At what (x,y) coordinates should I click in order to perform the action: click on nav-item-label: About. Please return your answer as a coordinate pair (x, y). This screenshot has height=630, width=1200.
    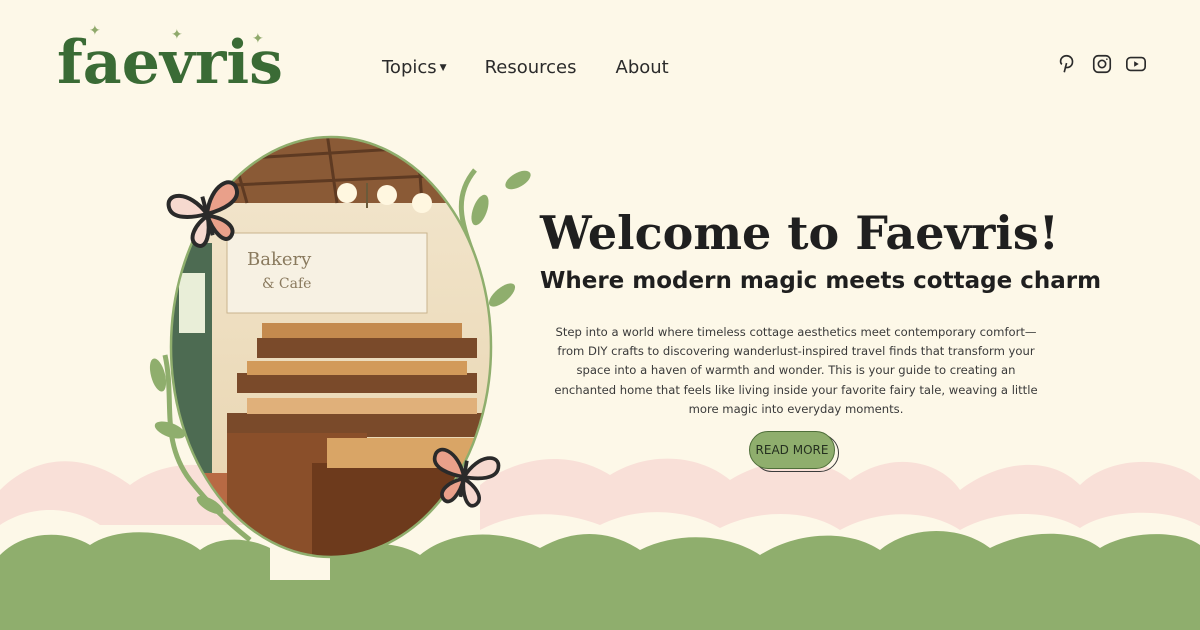
    Looking at the image, I should click on (642, 67).